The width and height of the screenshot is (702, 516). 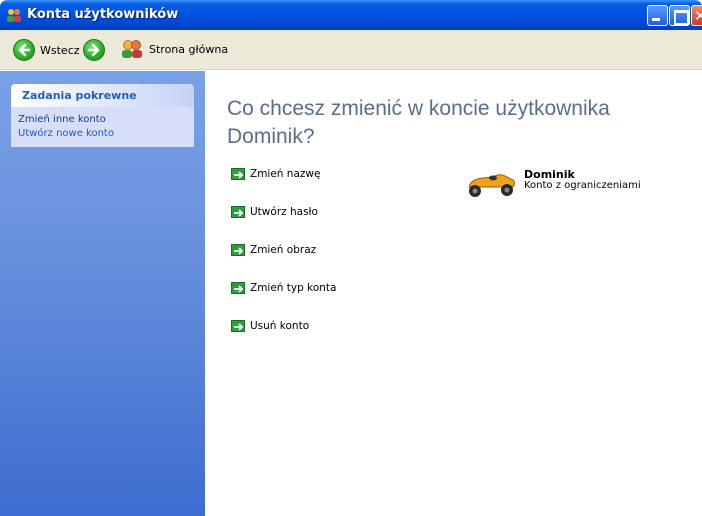 What do you see at coordinates (106, 120) in the screenshot?
I see `change-other-account-link: Zmień inne konto` at bounding box center [106, 120].